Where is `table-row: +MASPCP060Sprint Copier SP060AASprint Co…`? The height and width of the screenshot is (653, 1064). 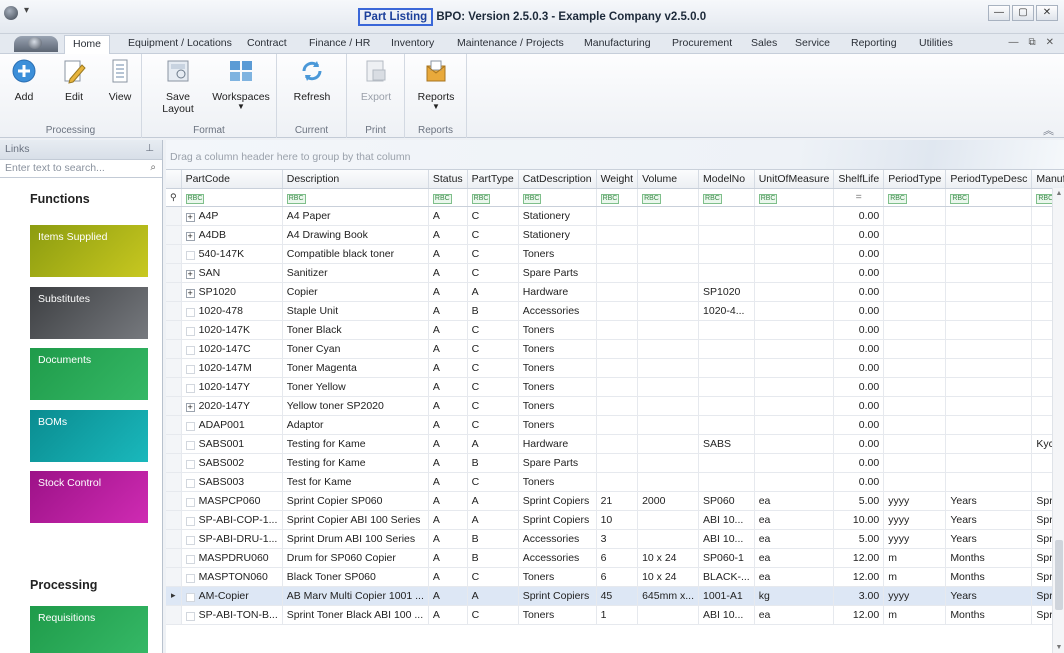
table-row: +MASPCP060Sprint Copier SP060AASprint Co… is located at coordinates (615, 501).